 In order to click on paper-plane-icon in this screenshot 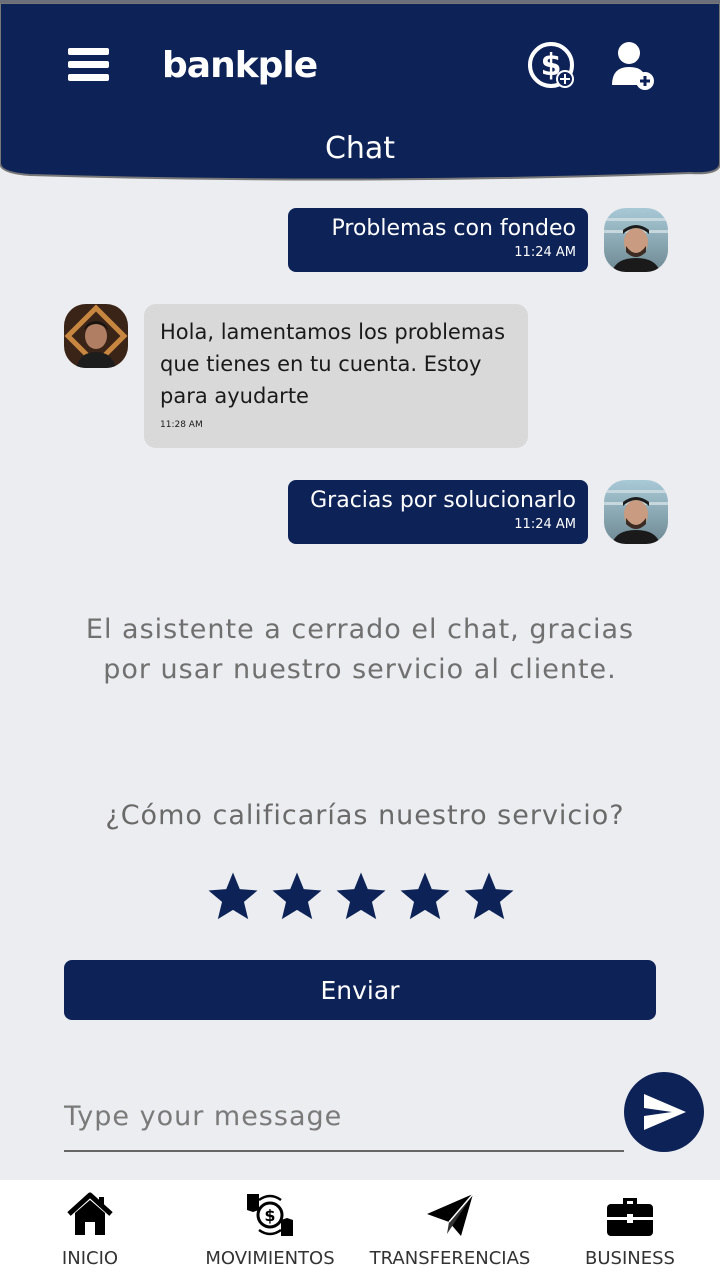, I will do `click(450, 1214)`.